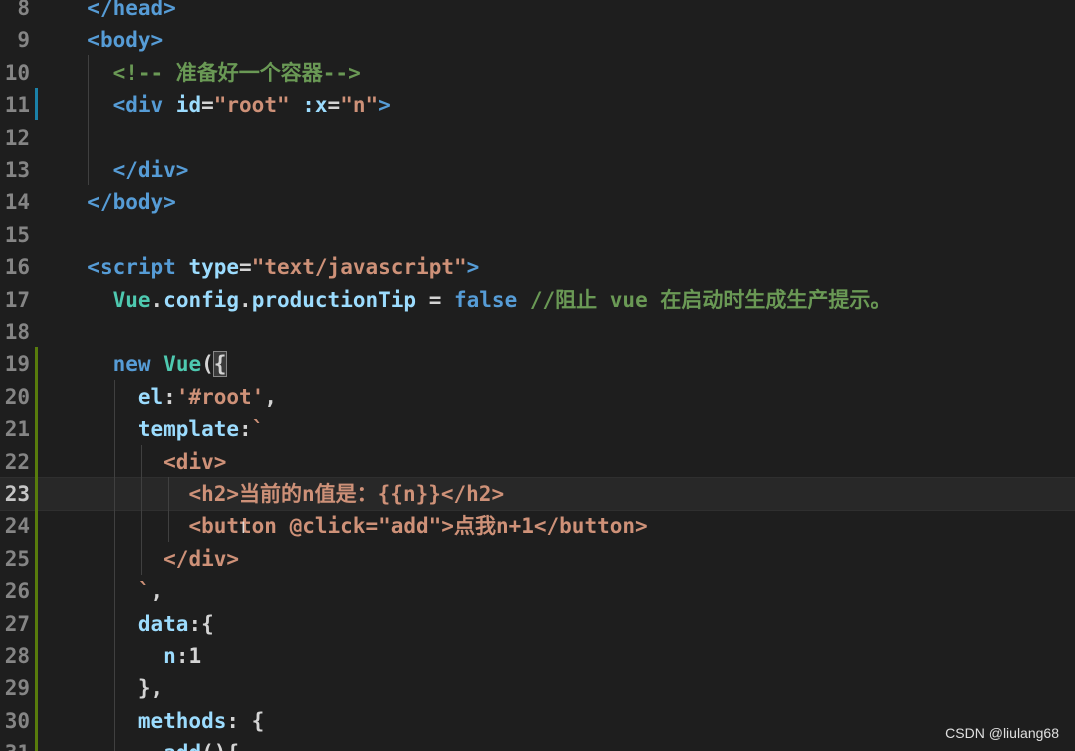 The width and height of the screenshot is (1075, 751). I want to click on line-code: template:`, so click(163, 429).